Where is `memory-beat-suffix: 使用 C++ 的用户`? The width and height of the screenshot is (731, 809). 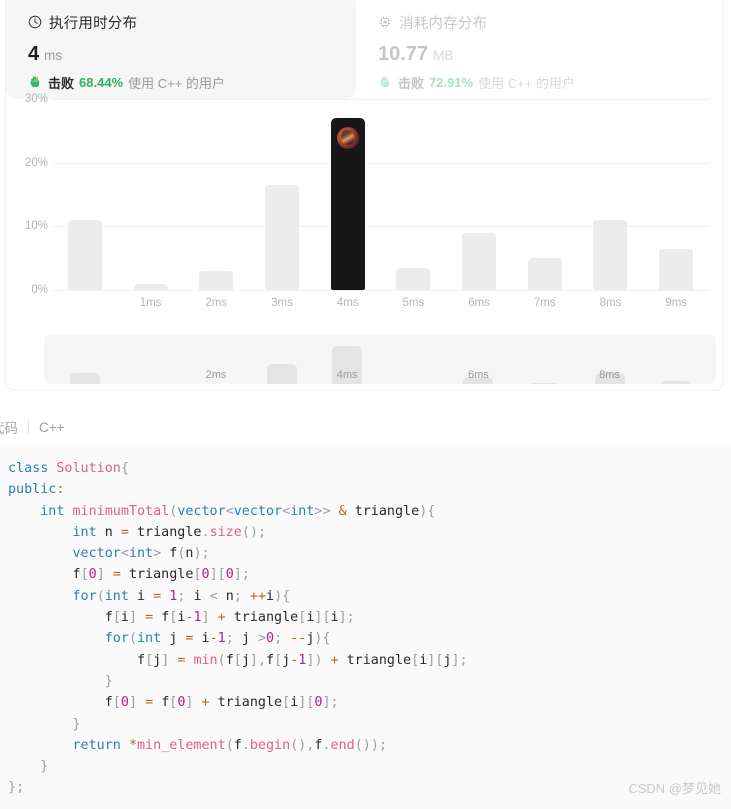
memory-beat-suffix: 使用 C++ 的用户 is located at coordinates (526, 83).